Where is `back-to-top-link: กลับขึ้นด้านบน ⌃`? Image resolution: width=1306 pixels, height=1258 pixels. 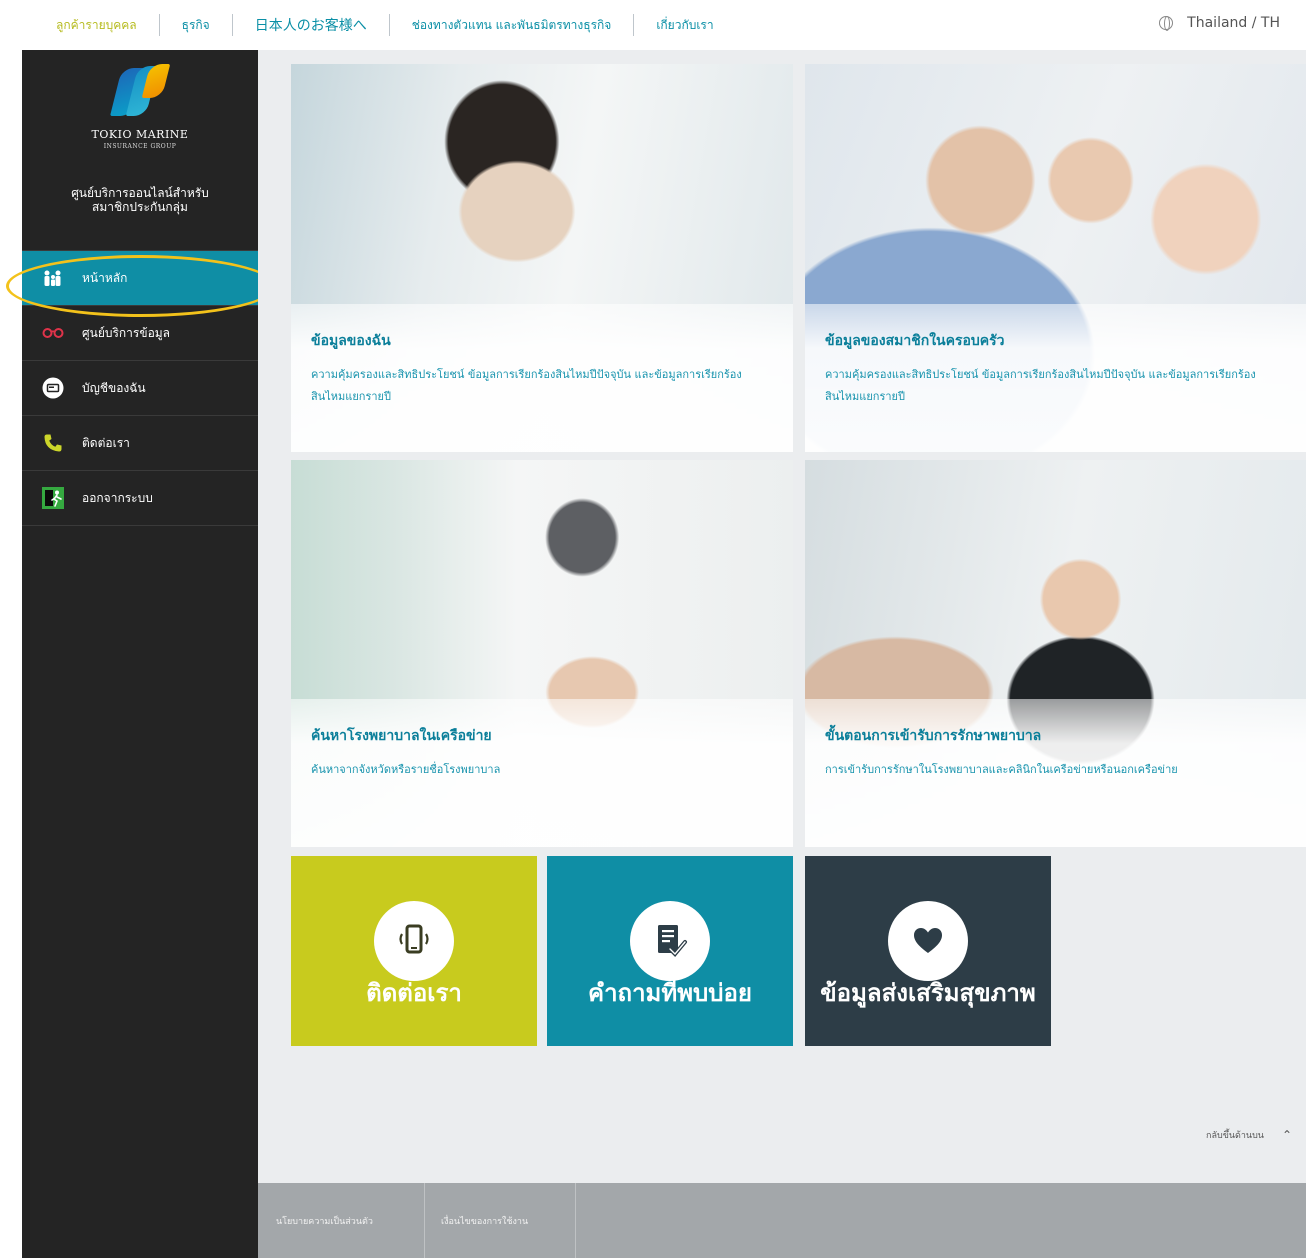 back-to-top-link: กลับขึ้นด้านบน ⌃ is located at coordinates (1249, 1135).